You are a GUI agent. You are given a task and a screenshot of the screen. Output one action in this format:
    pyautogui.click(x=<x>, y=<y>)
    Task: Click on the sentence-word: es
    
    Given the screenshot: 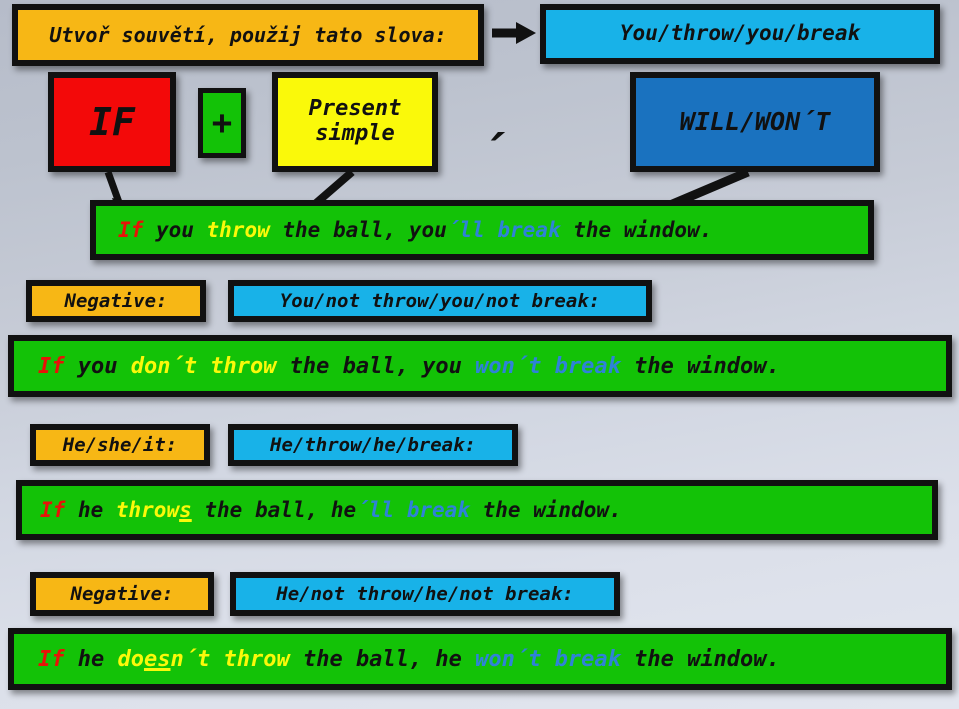 What is the action you would take?
    pyautogui.click(x=157, y=659)
    